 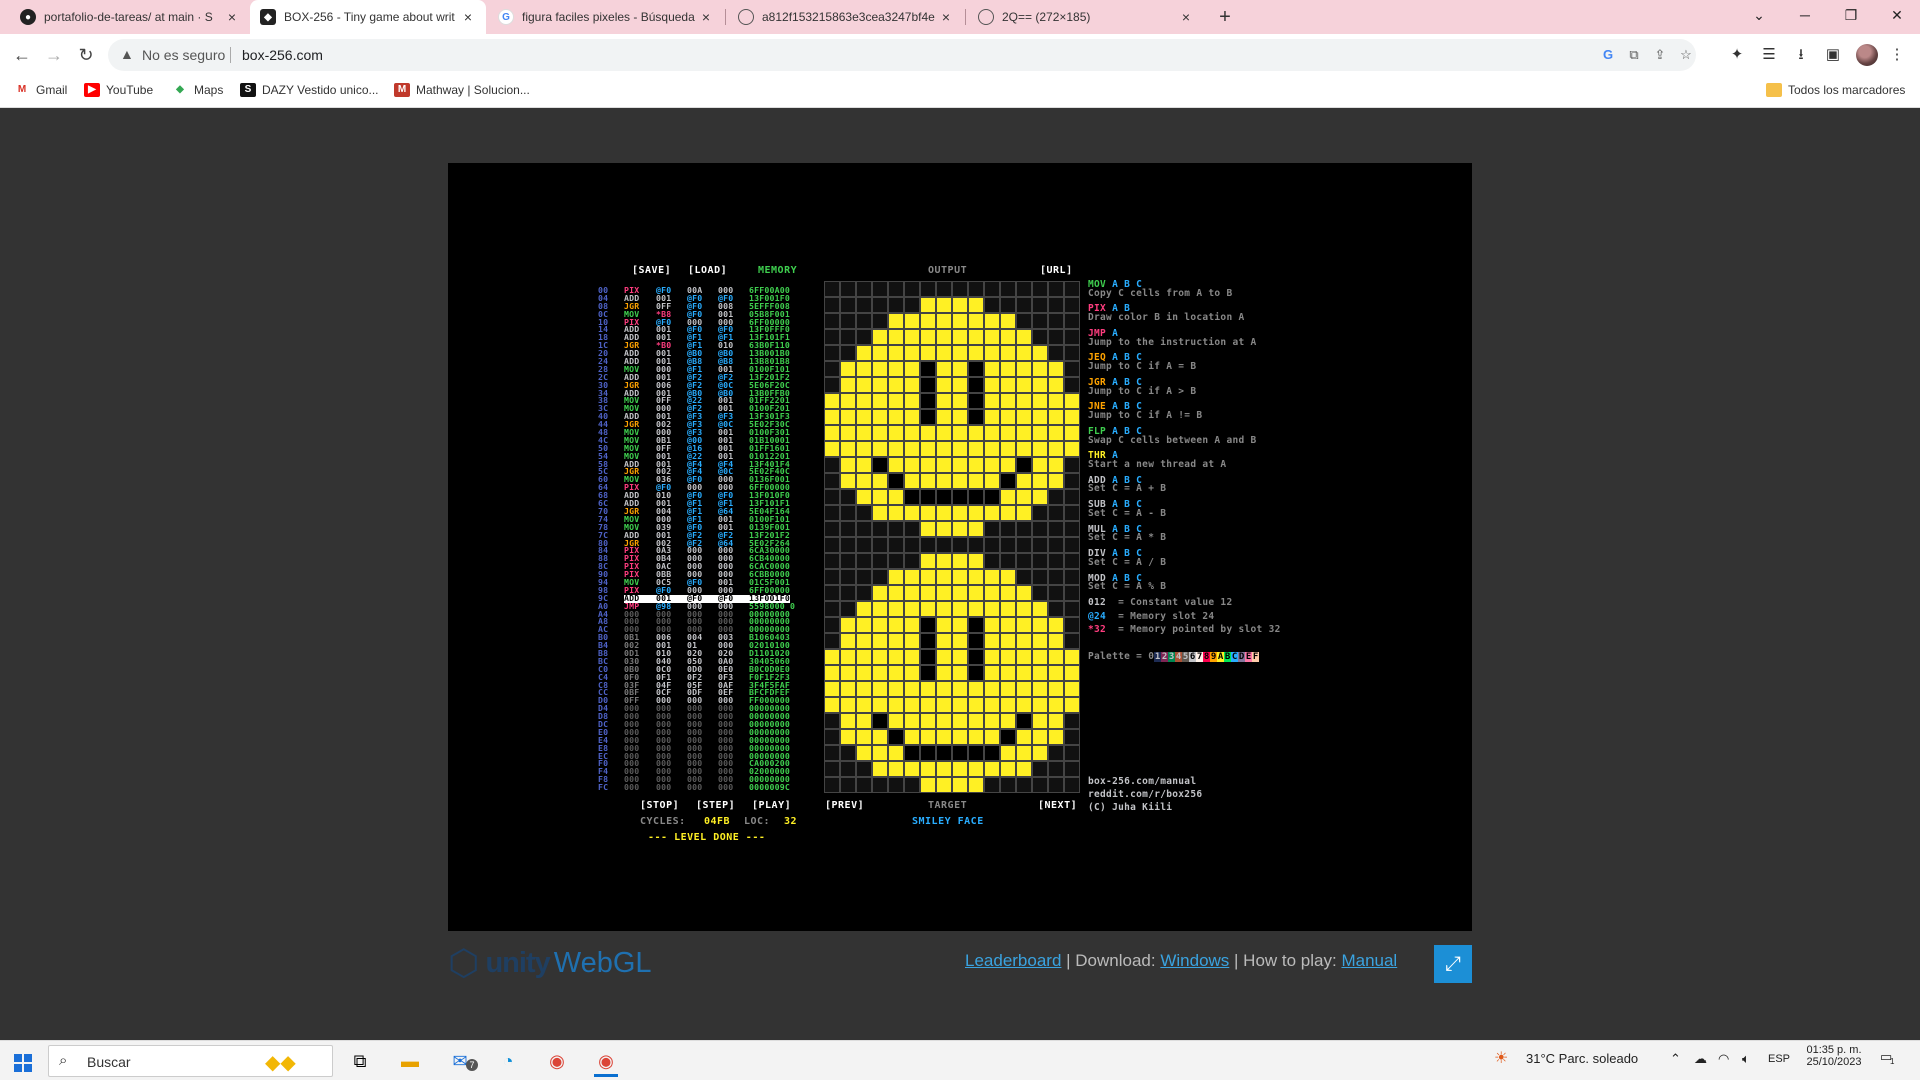 I want to click on weather-icon: ☀, so click(x=1501, y=1058).